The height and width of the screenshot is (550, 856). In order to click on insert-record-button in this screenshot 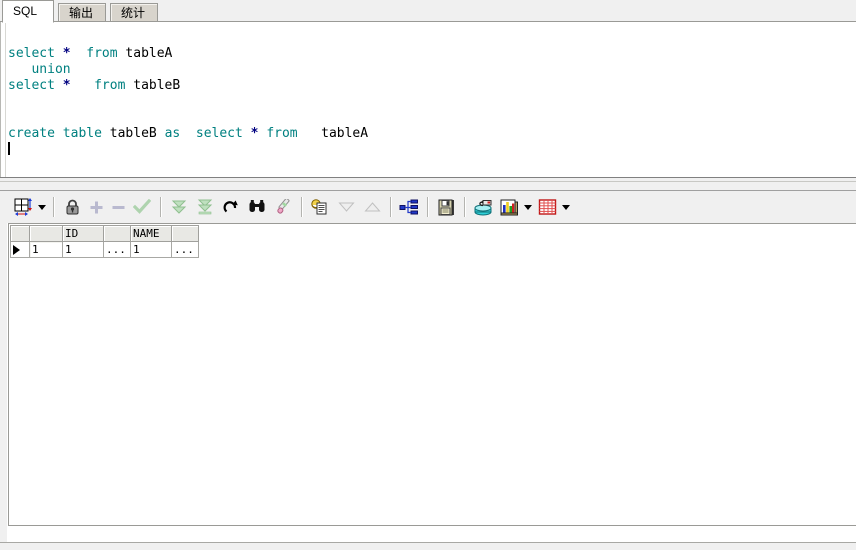, I will do `click(96, 207)`.